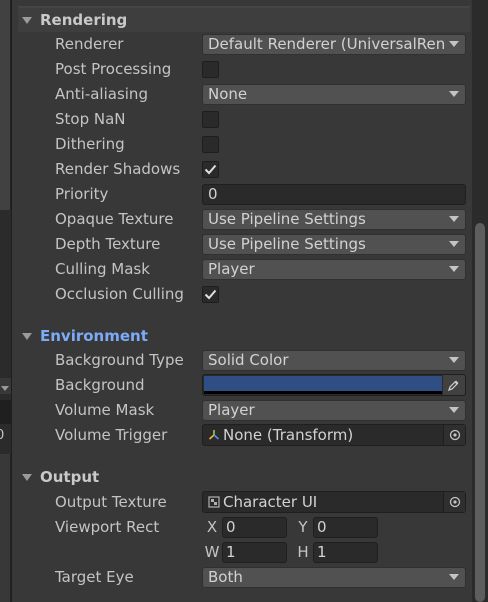 This screenshot has height=602, width=488. I want to click on rendering-header: Rendering, so click(244, 20).